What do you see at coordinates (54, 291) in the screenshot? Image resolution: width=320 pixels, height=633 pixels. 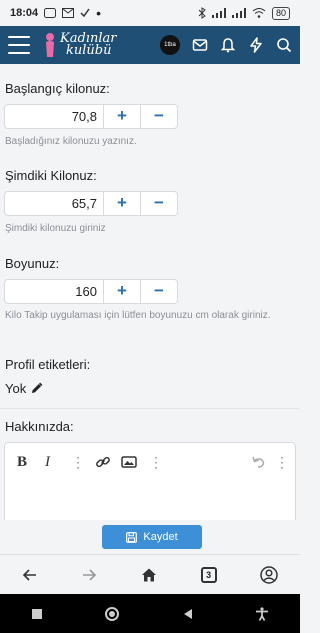 I see `height-input: 160` at bounding box center [54, 291].